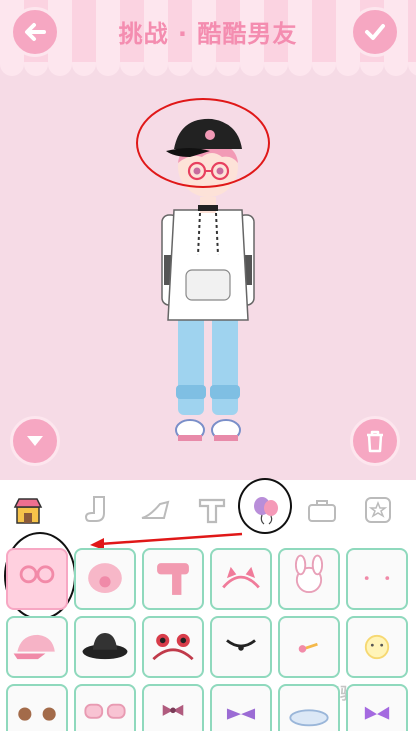 This screenshot has height=731, width=416. Describe the element at coordinates (37, 574) in the screenshot. I see `pink-glasses-icon` at that location.